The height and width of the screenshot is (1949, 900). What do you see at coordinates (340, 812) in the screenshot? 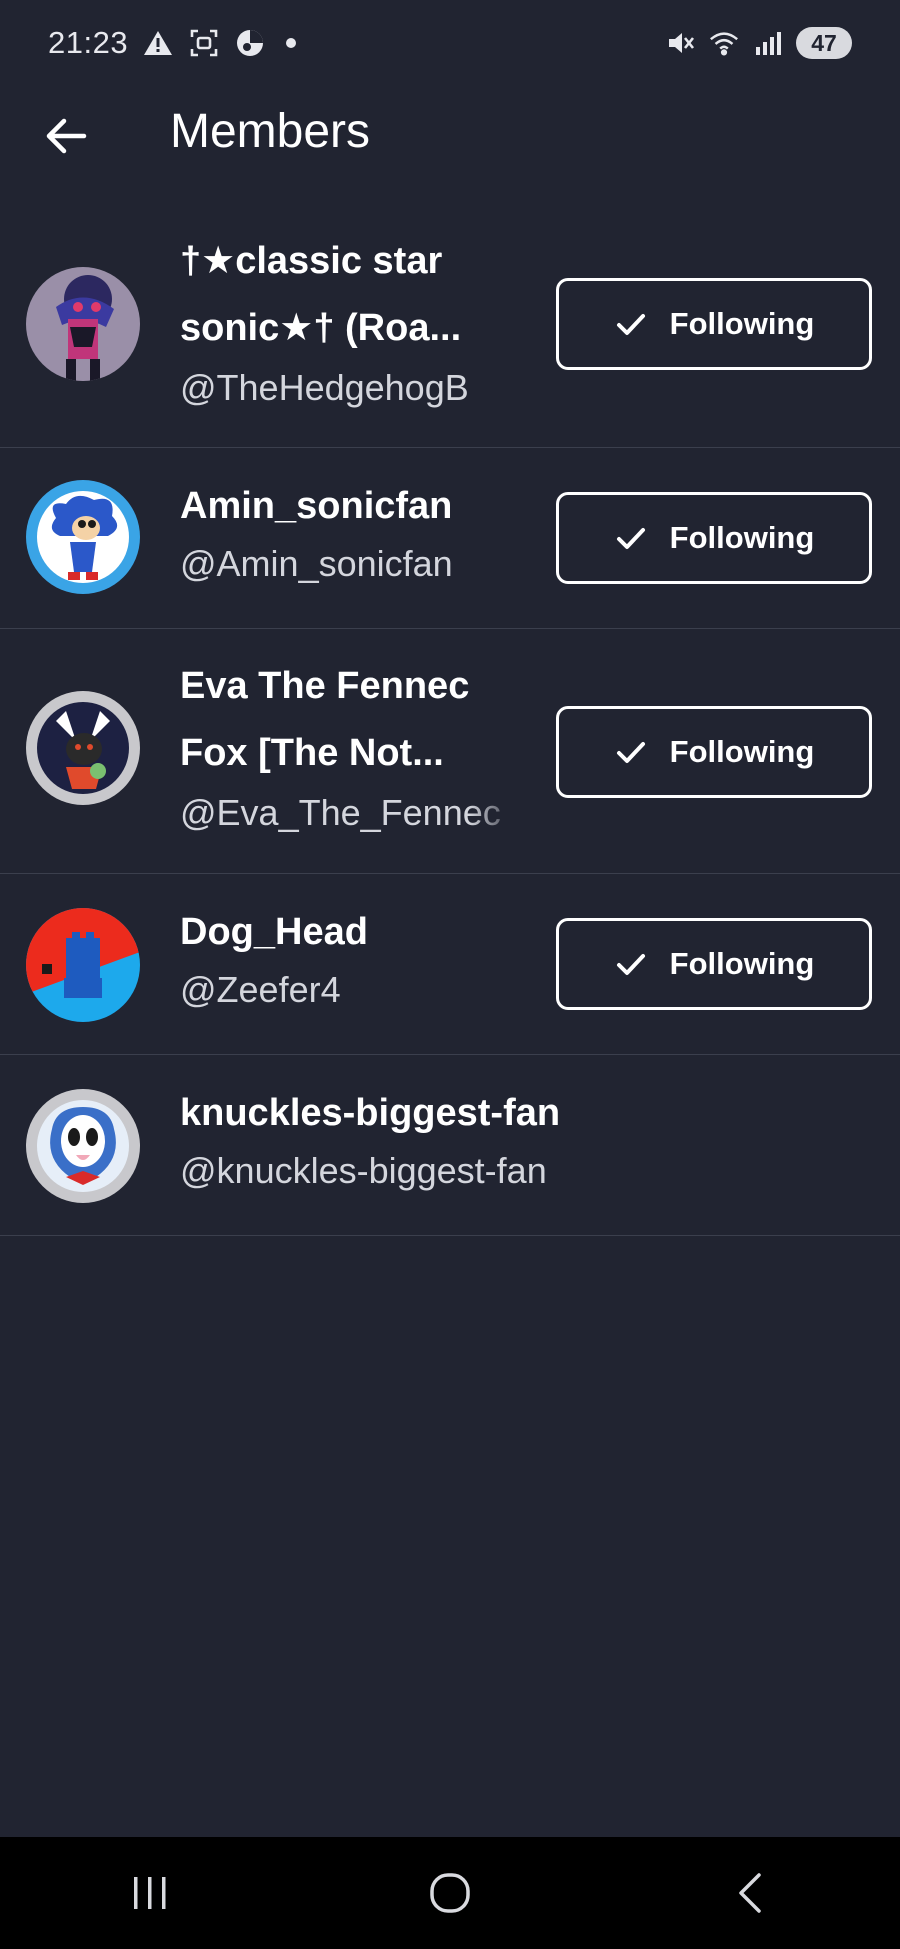
I see `member-handle: @Eva_The_Fennec` at bounding box center [340, 812].